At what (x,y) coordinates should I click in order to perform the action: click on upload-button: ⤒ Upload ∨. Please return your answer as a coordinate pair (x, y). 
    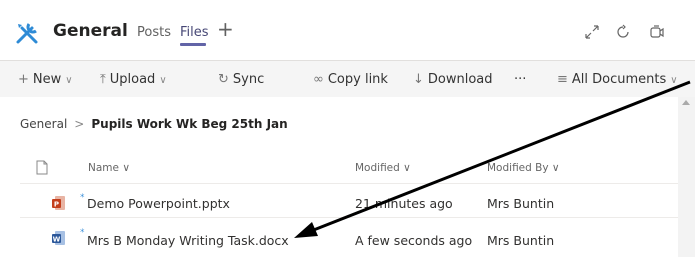
    Looking at the image, I should click on (133, 79).